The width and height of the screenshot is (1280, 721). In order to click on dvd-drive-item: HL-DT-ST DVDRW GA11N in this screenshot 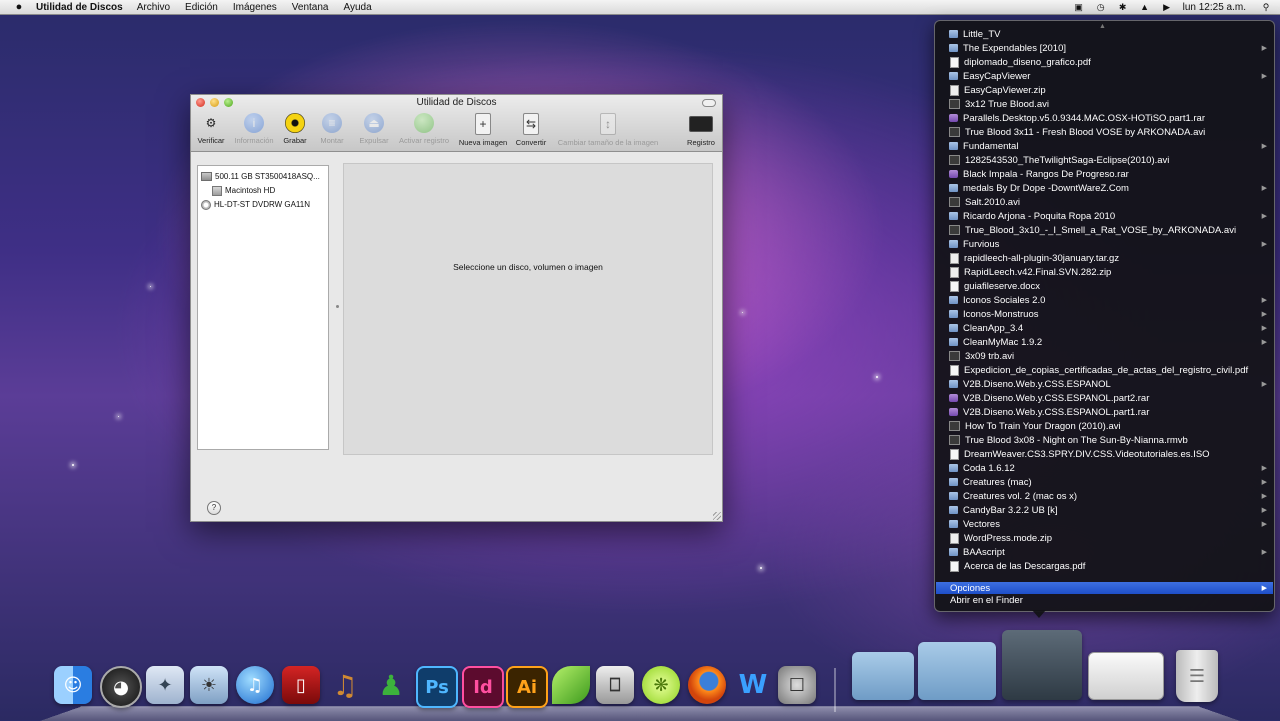, I will do `click(255, 204)`.